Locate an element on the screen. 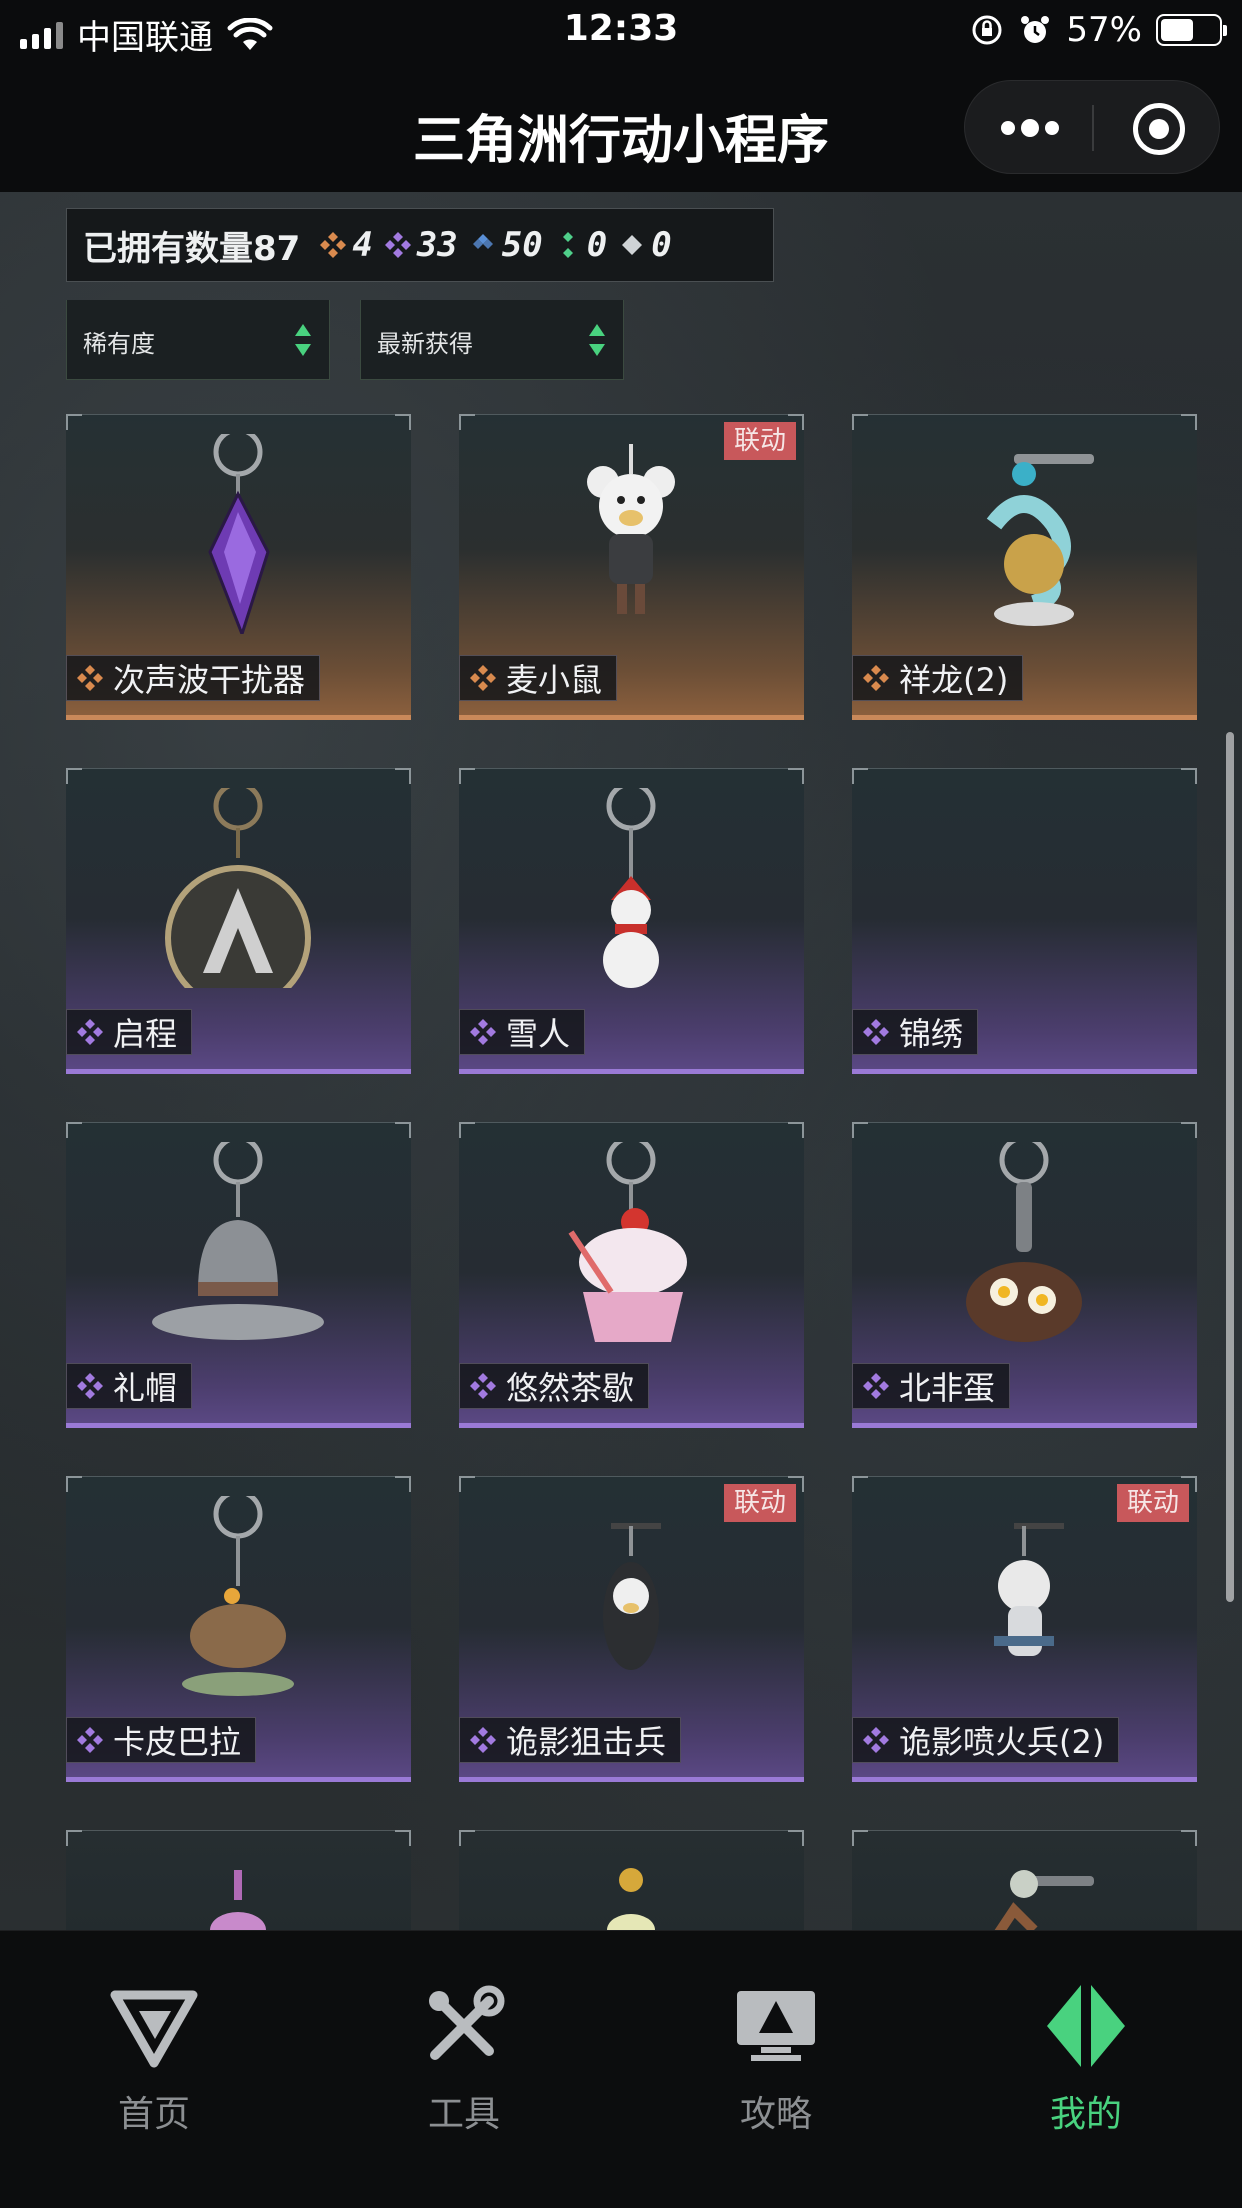  item-name: 次声波干扰器 is located at coordinates (209, 680).